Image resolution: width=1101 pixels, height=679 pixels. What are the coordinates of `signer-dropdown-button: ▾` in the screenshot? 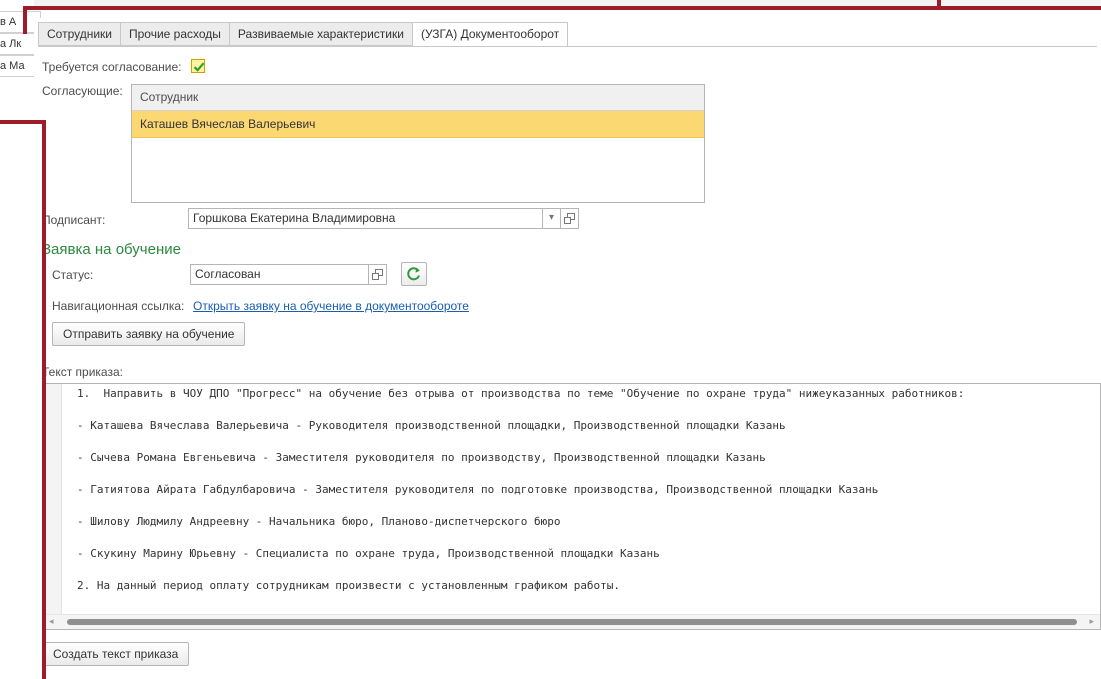 It's located at (551, 218).